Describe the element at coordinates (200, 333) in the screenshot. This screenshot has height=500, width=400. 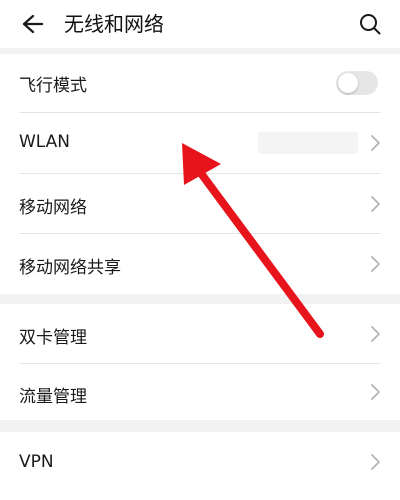
I see `dual-sim-row: 双卡管理` at that location.